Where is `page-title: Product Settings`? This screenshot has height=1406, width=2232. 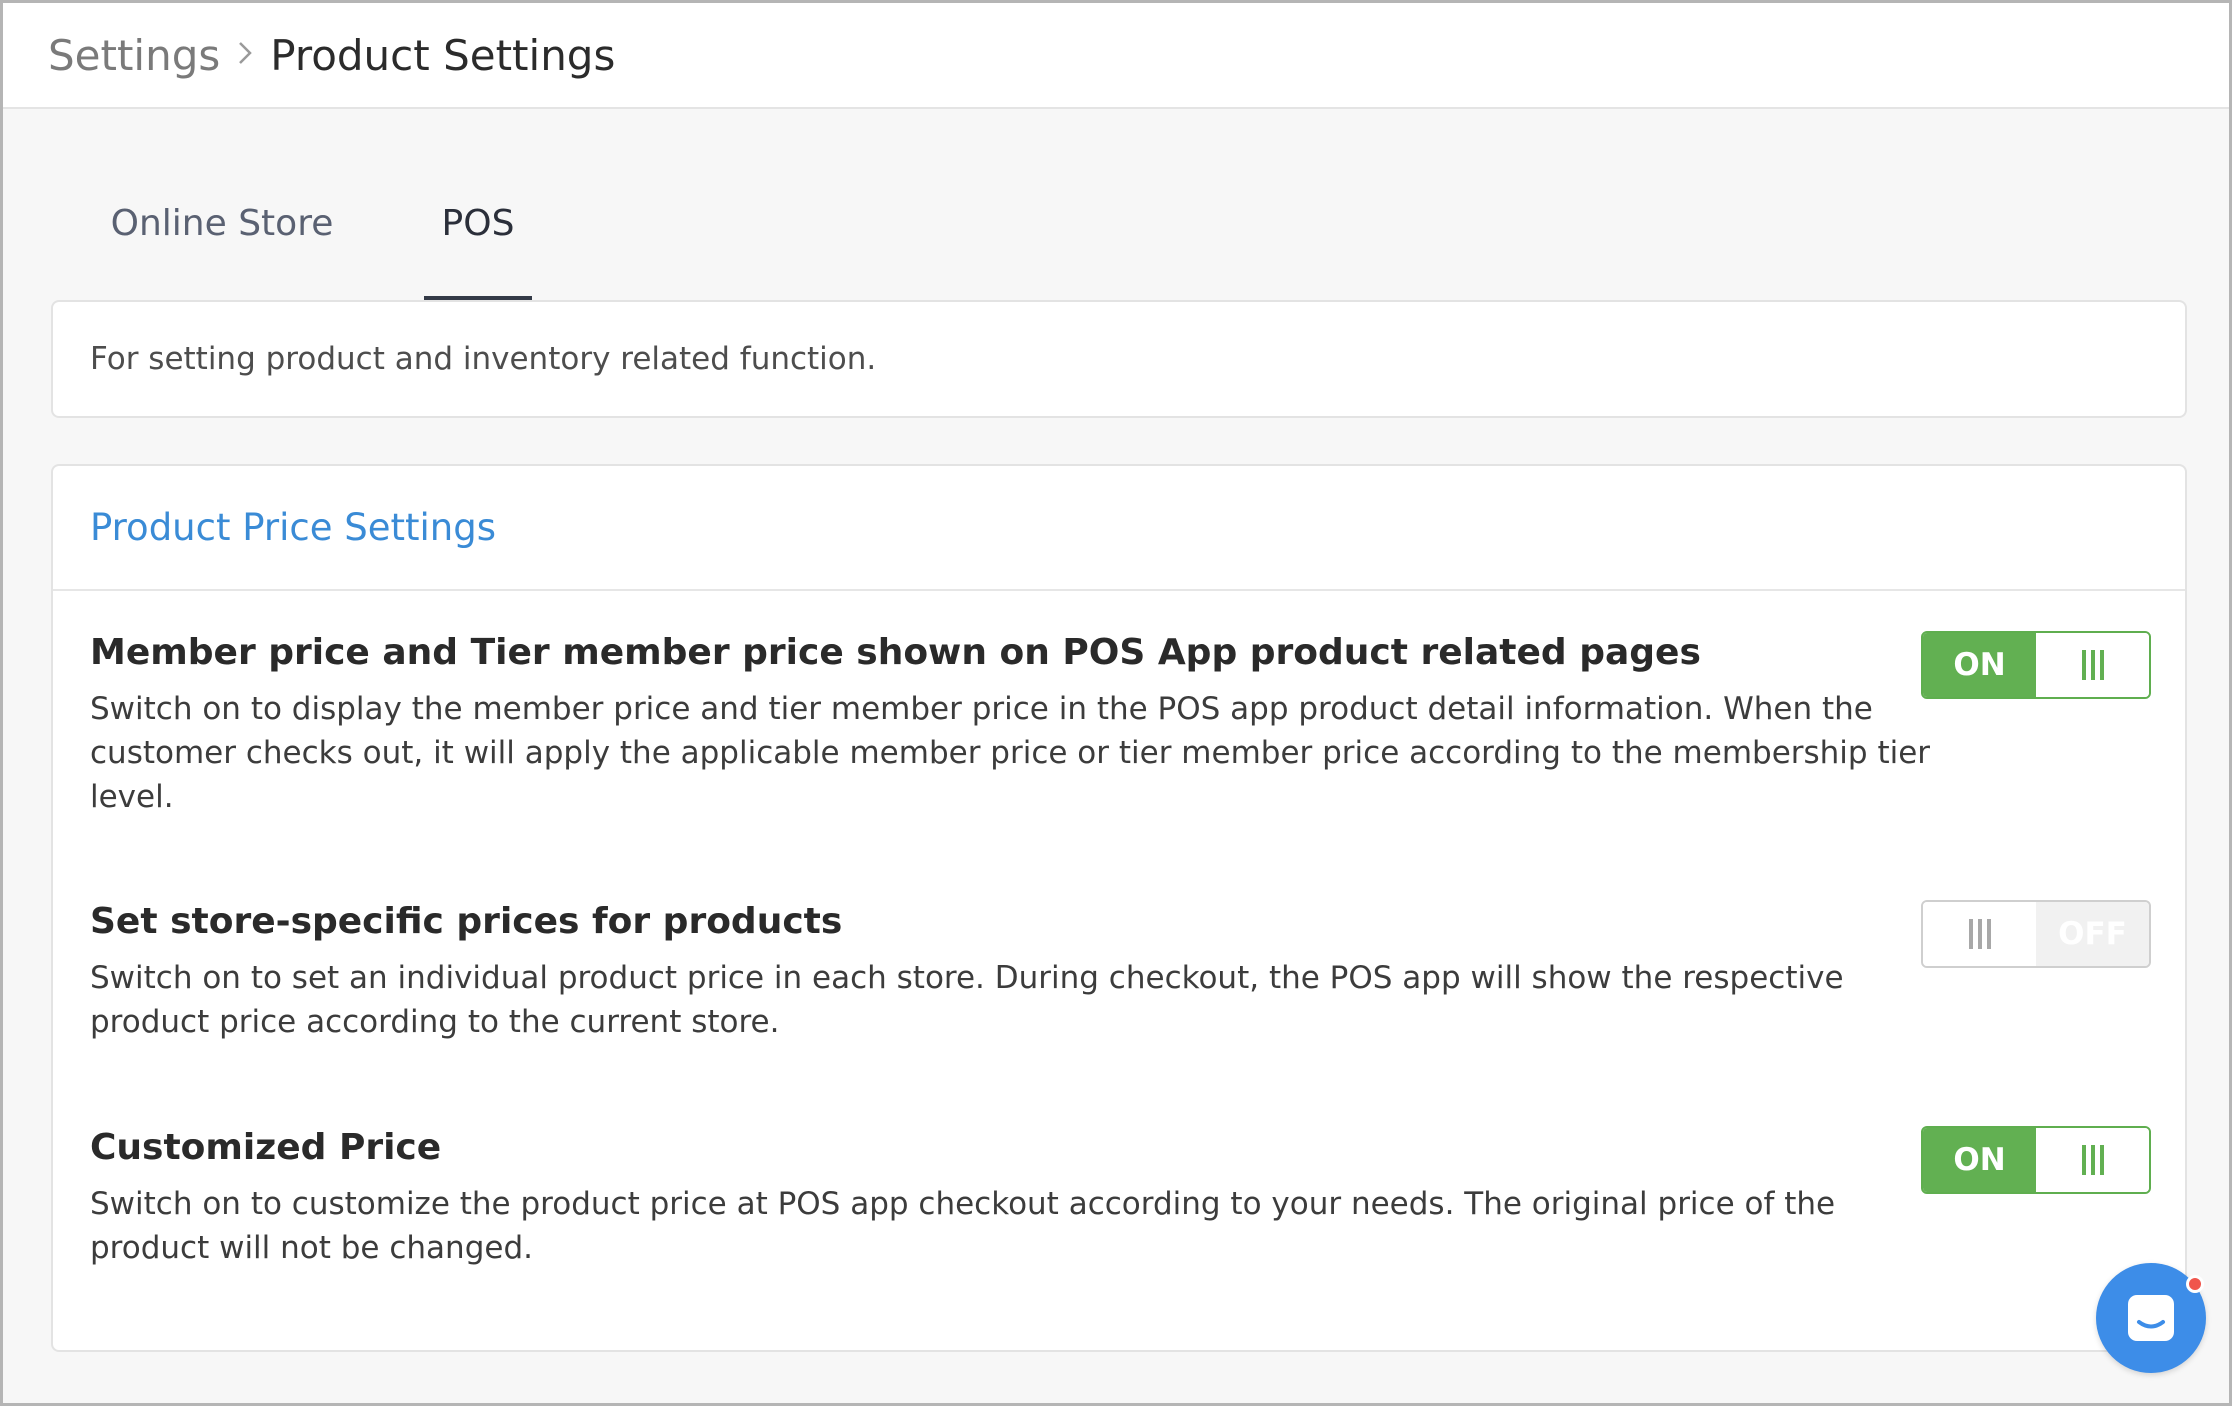
page-title: Product Settings is located at coordinates (443, 55).